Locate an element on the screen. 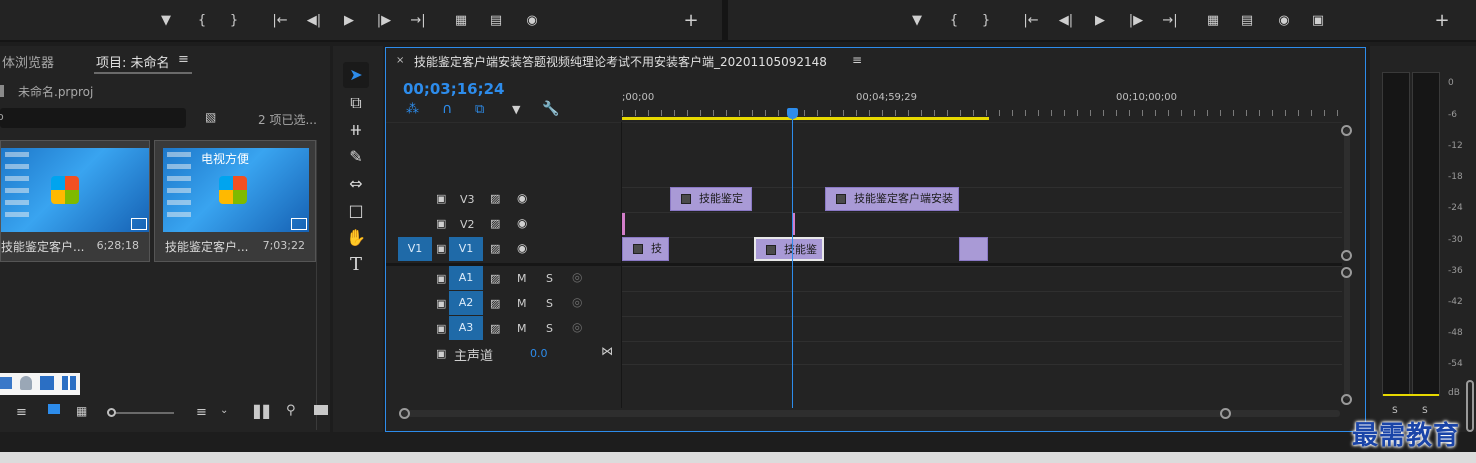 The height and width of the screenshot is (463, 1476). master-volume: 0.0 is located at coordinates (539, 353).